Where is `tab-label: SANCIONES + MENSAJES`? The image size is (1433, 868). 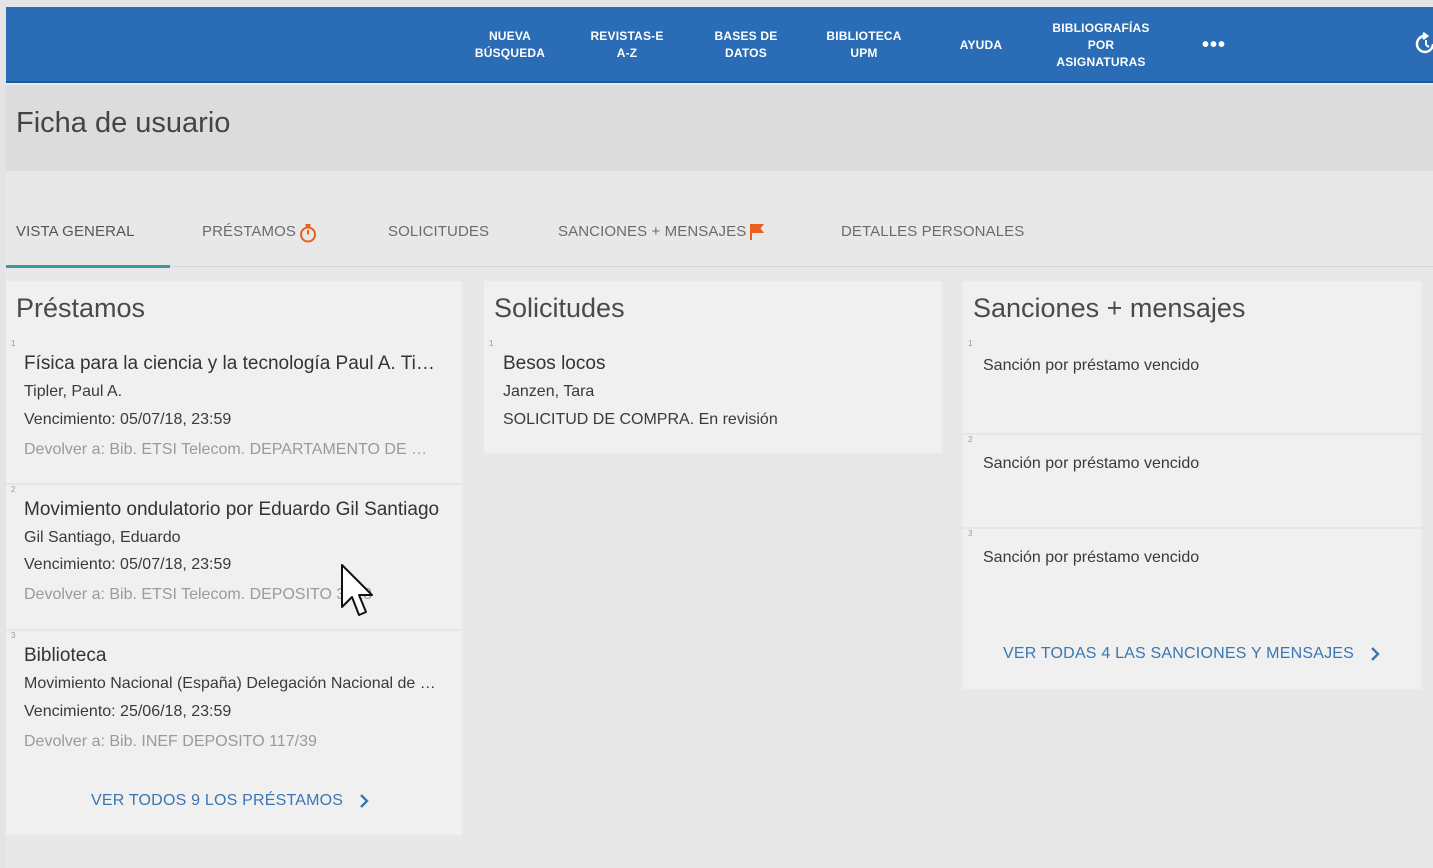 tab-label: SANCIONES + MENSAJES is located at coordinates (652, 231).